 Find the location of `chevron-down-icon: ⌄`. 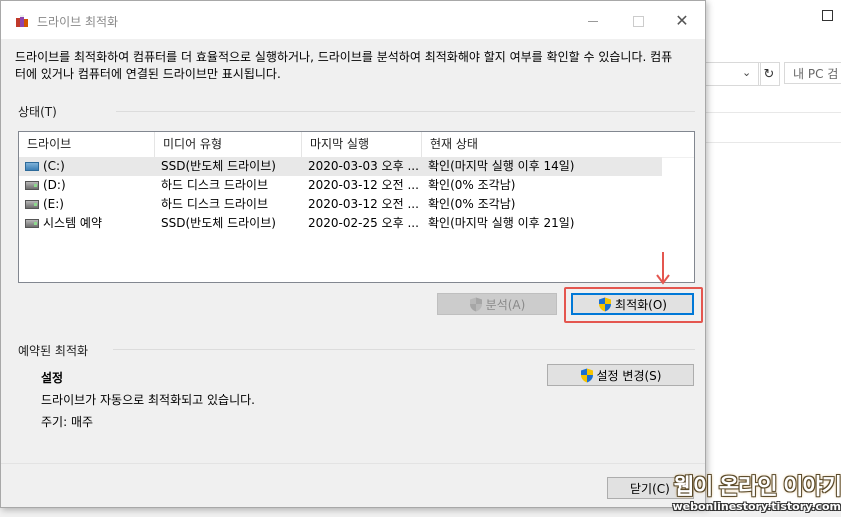

chevron-down-icon: ⌄ is located at coordinates (746, 72).